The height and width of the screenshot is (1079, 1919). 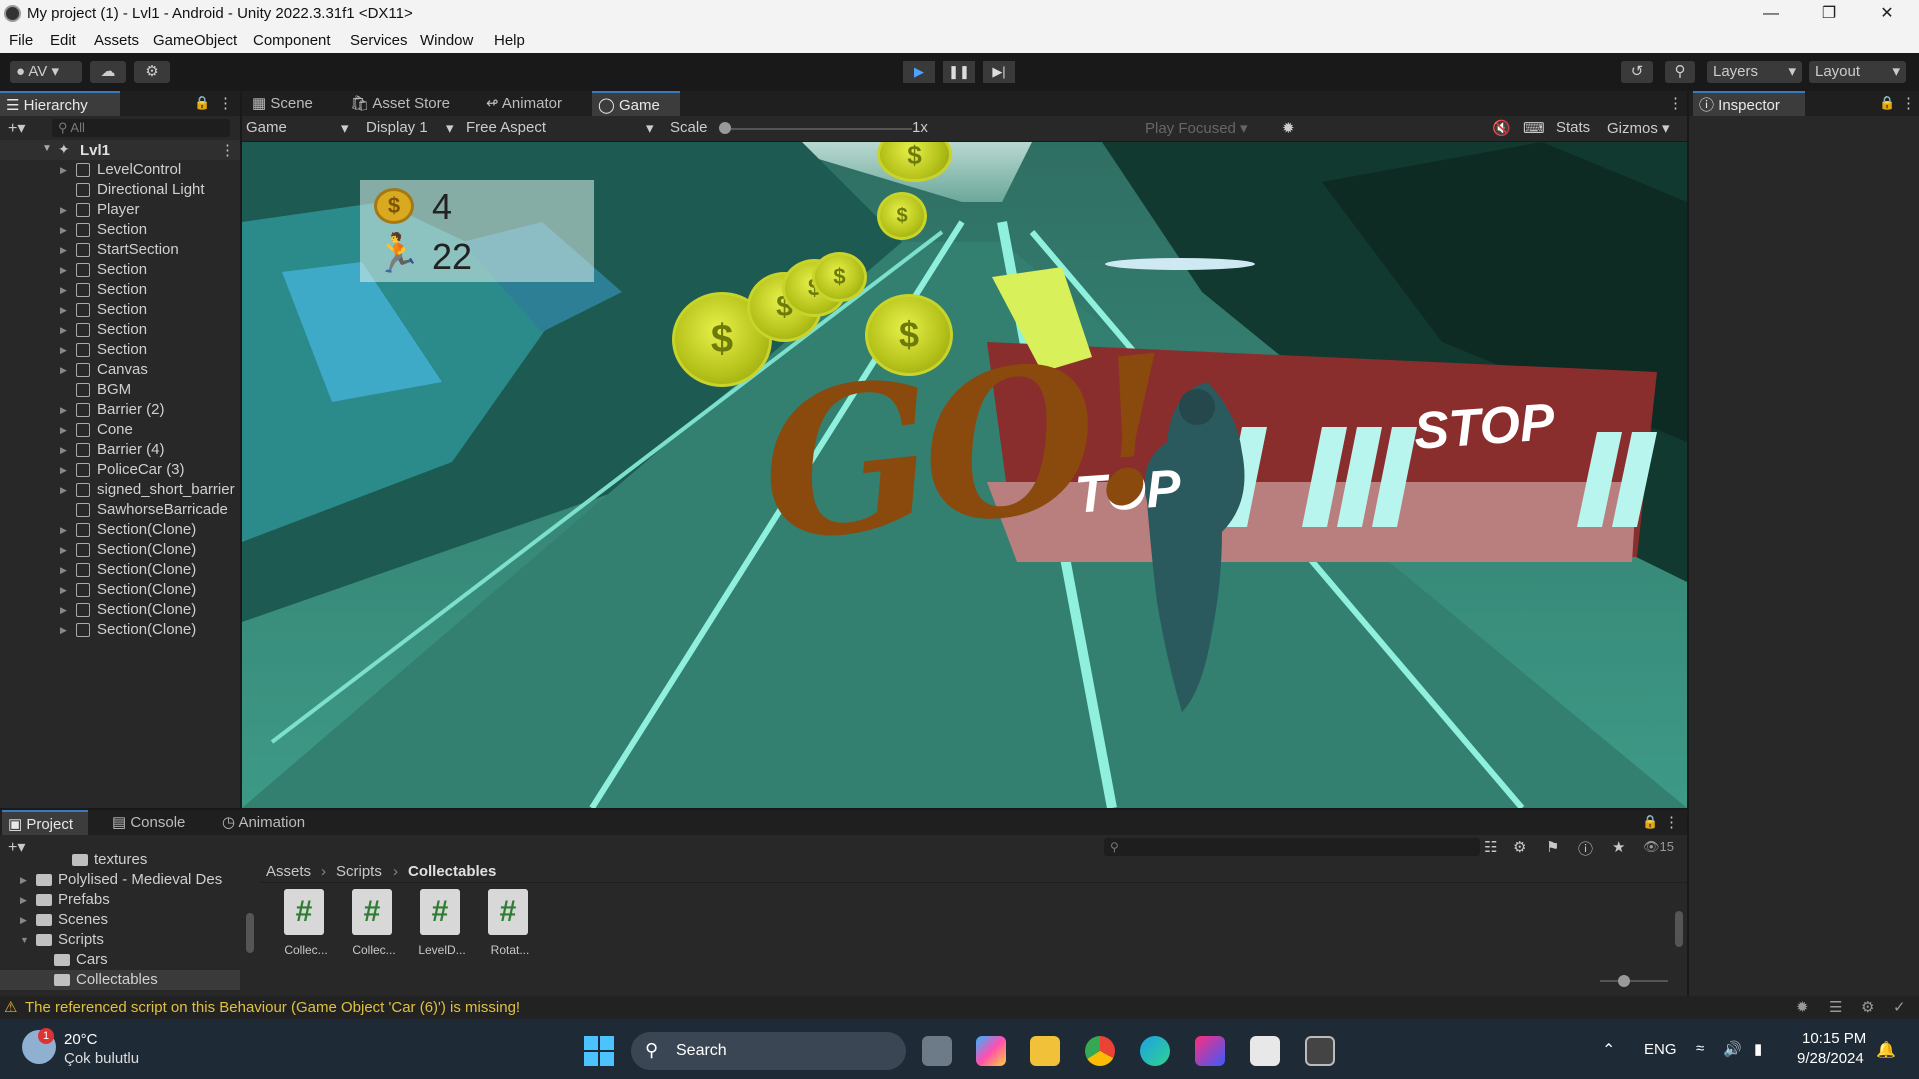 I want to click on file-explorer-icon, so click(x=1045, y=1051).